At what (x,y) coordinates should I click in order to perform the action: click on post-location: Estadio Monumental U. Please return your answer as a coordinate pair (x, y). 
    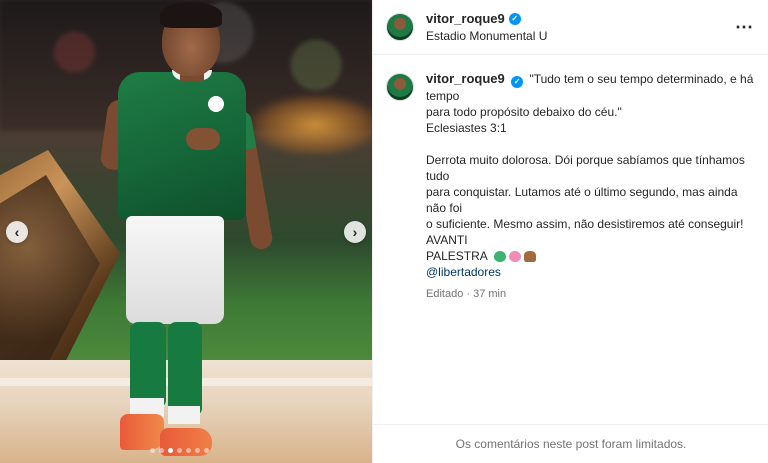
    Looking at the image, I should click on (486, 36).